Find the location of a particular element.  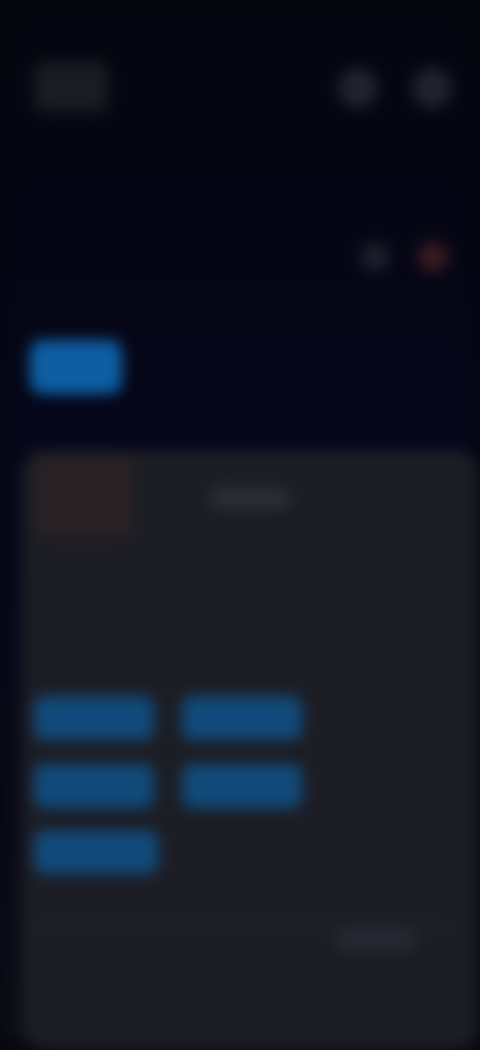

card-pill is located at coordinates (250, 498).